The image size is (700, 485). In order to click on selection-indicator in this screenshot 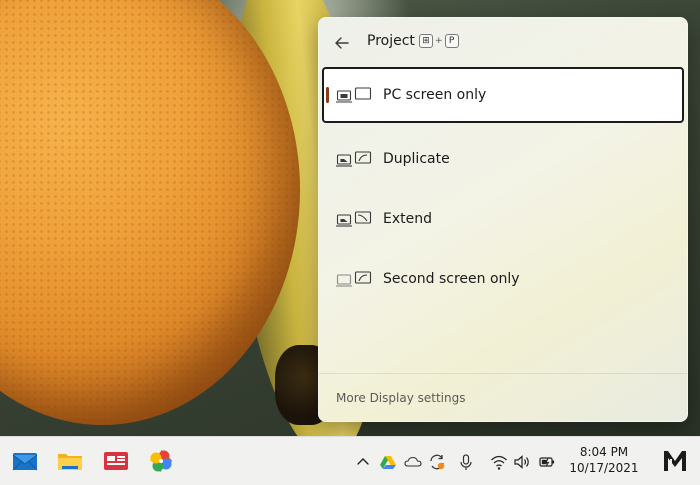, I will do `click(327, 95)`.